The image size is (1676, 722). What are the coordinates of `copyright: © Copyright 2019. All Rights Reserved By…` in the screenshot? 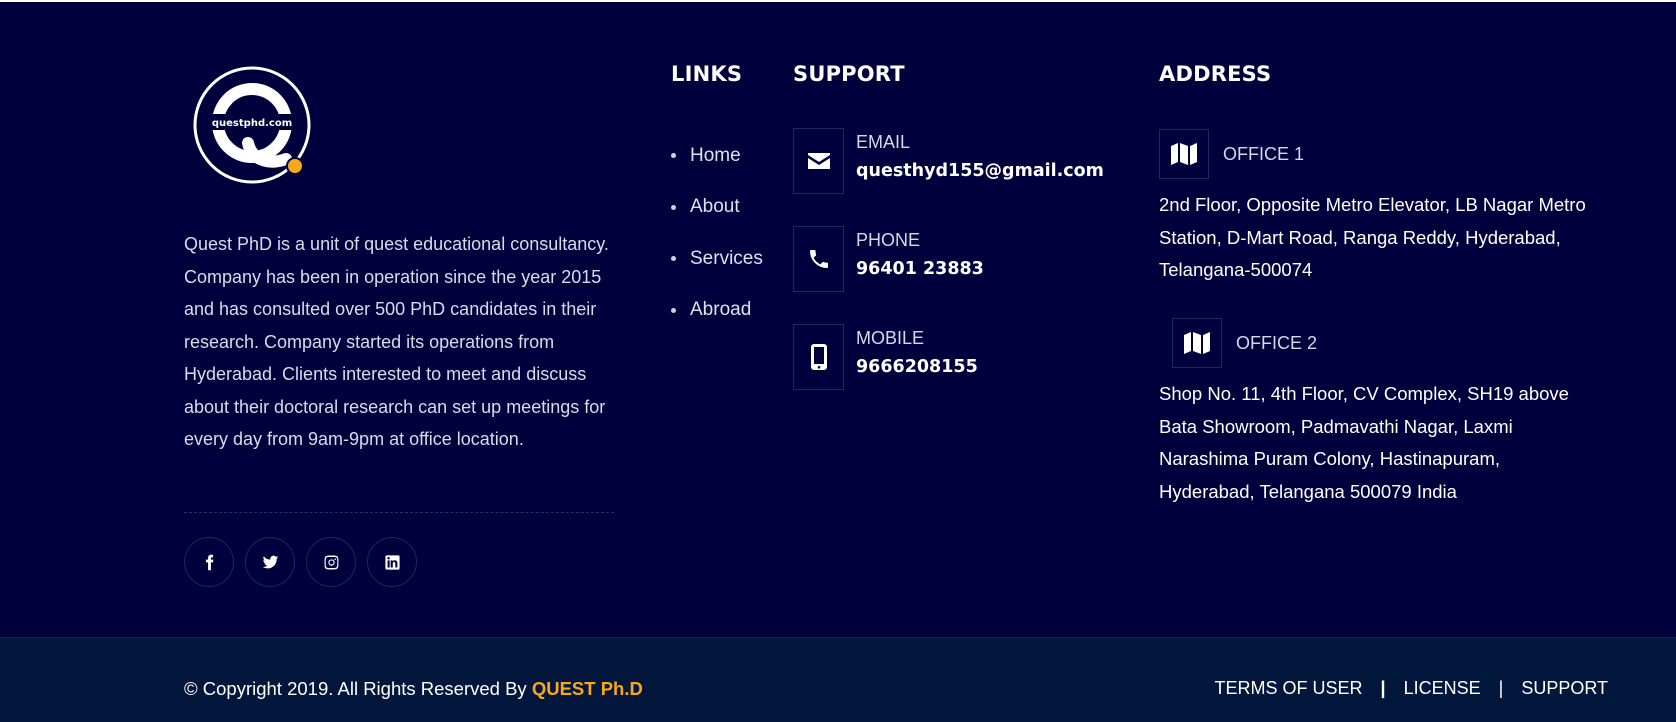 It's located at (413, 689).